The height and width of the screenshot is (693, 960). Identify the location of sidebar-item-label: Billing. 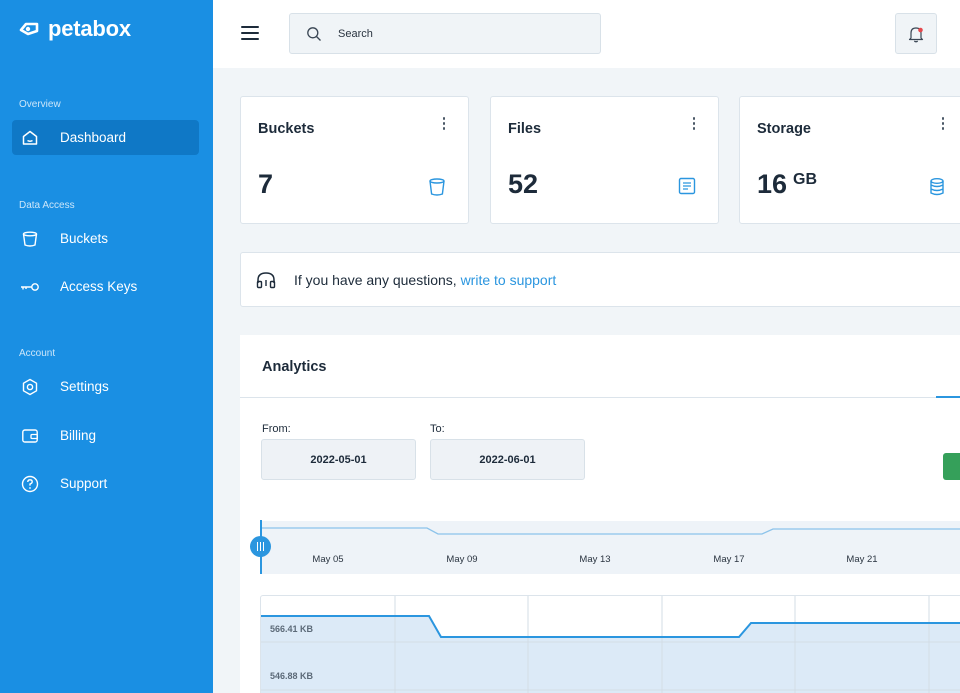
(78, 435).